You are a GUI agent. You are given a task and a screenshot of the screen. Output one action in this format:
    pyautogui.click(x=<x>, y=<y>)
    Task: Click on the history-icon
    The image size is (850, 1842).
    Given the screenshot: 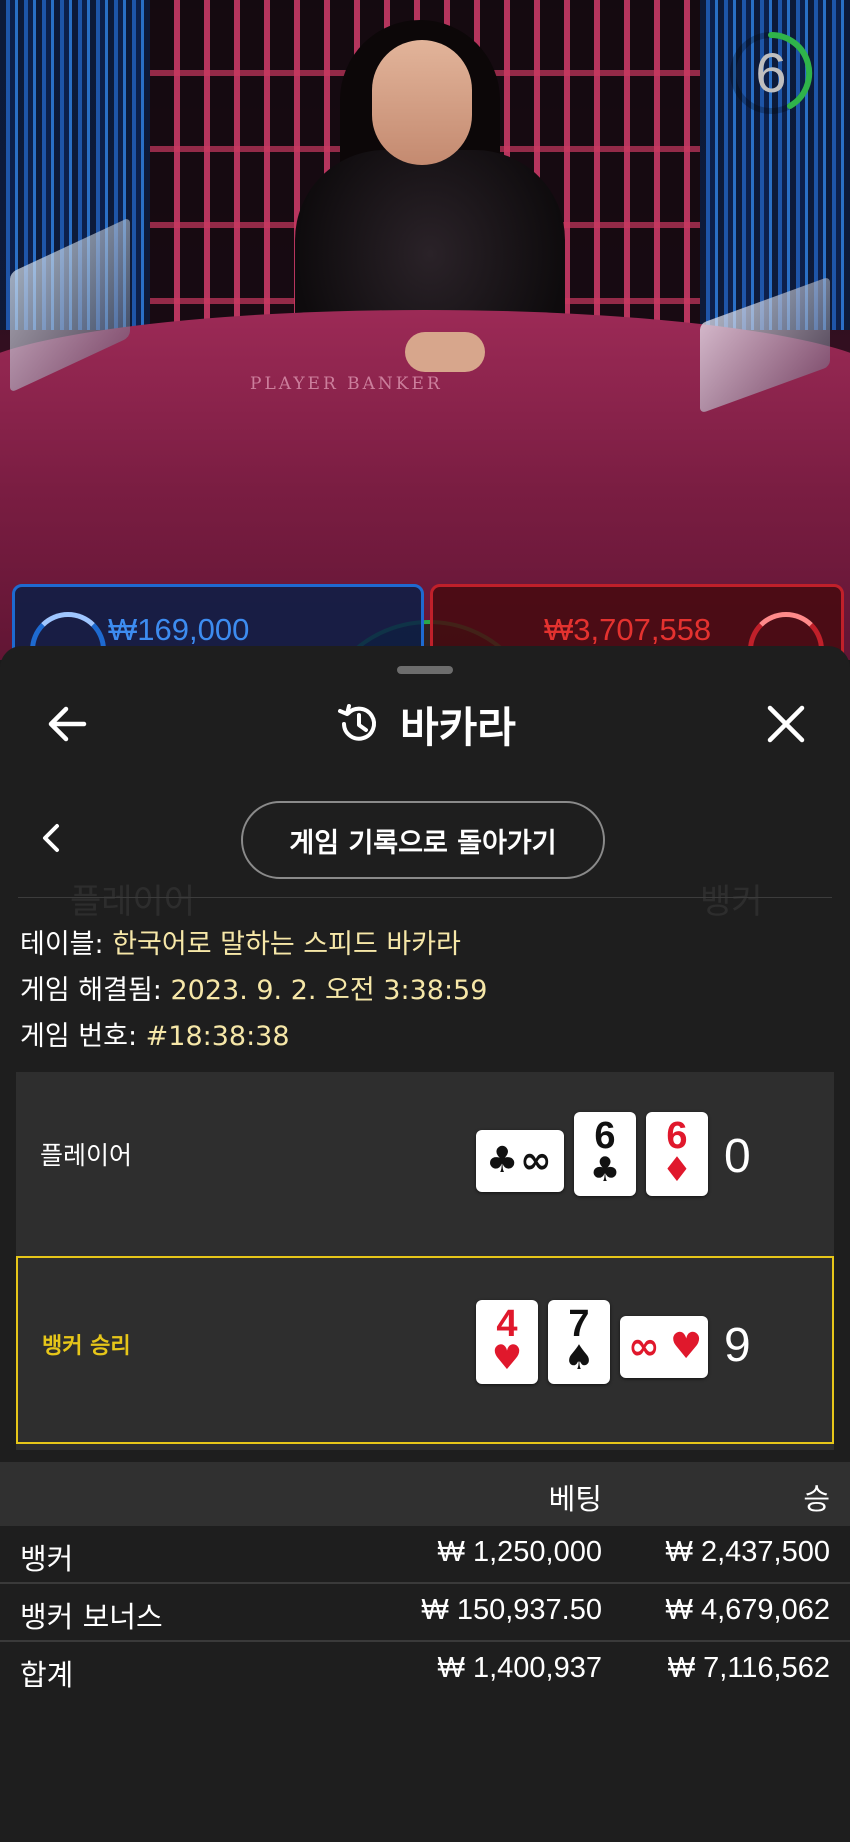 What is the action you would take?
    pyautogui.click(x=357, y=722)
    